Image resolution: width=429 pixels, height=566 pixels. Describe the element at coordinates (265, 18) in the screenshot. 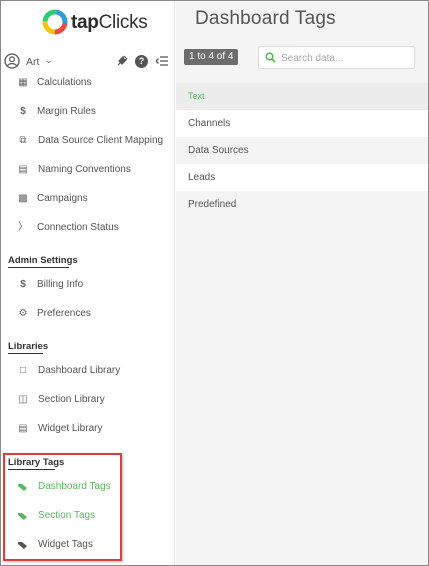

I see `page-title: Dashboard Tags` at that location.